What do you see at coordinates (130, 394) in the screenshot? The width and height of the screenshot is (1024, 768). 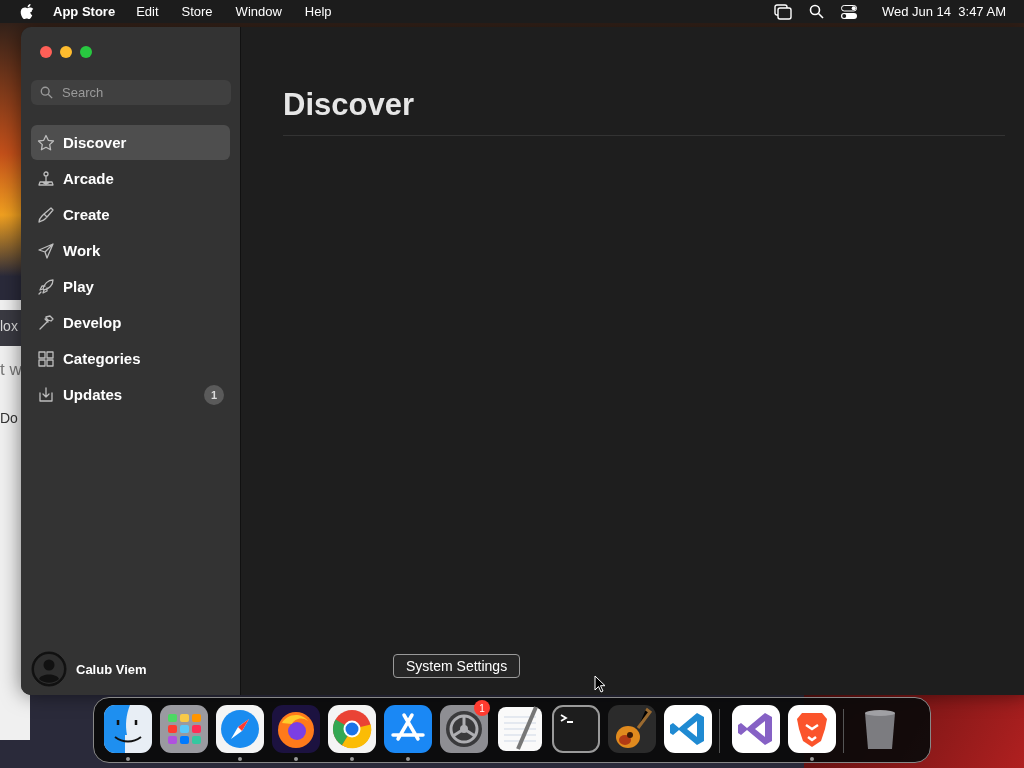 I see `sidebar-item: Updates 1` at bounding box center [130, 394].